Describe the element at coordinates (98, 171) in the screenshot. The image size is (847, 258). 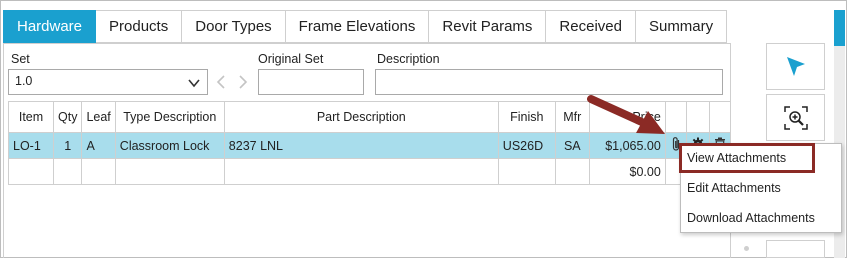
I see `cell-leaf` at that location.